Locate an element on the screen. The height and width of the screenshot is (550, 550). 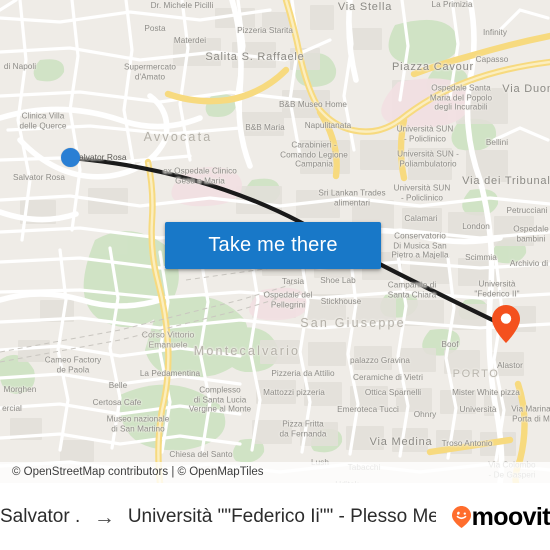
moovit-pin-icon is located at coordinates (461, 517).